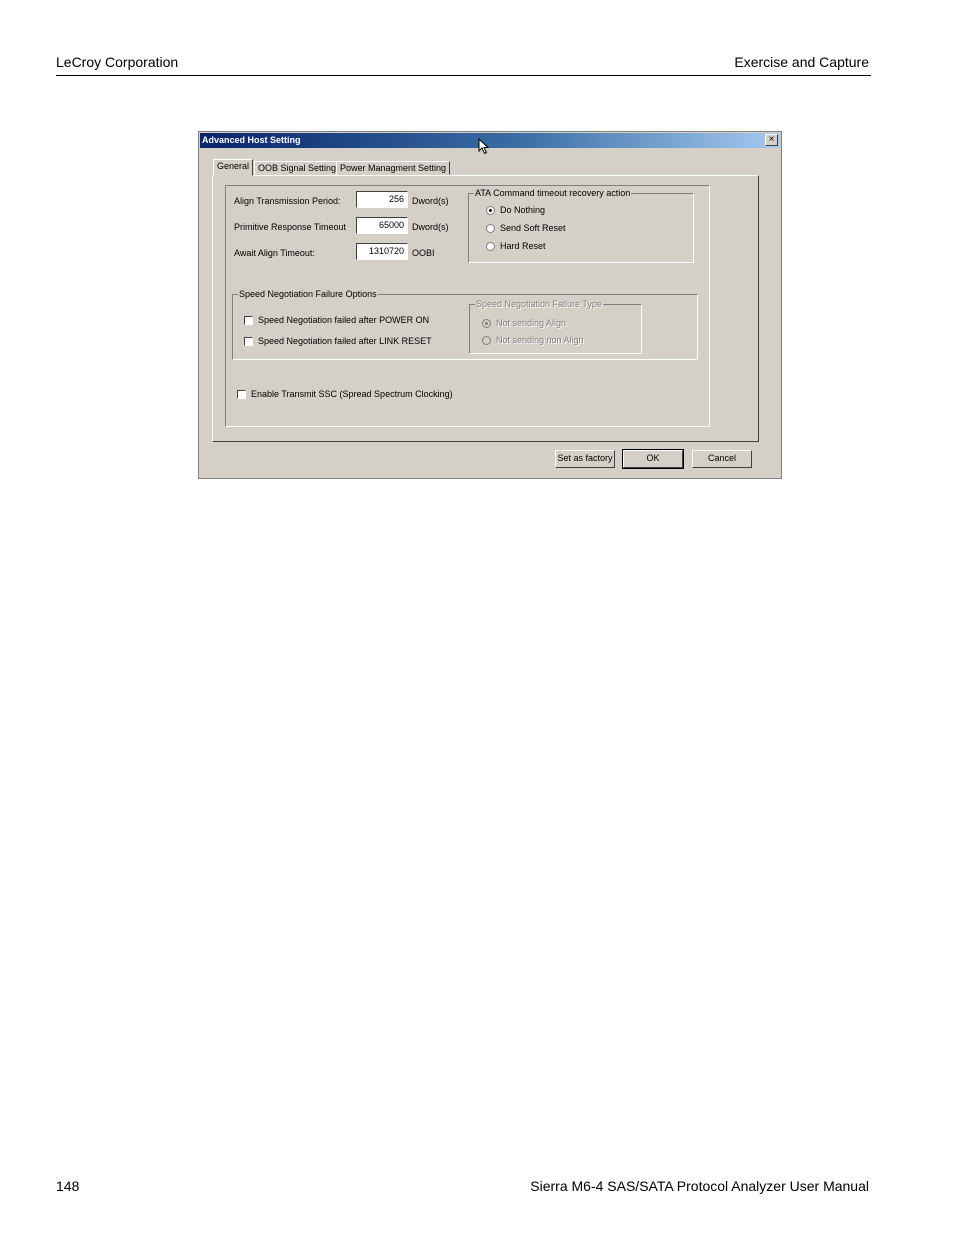 The image size is (954, 1235). I want to click on tab-general: General, so click(233, 167).